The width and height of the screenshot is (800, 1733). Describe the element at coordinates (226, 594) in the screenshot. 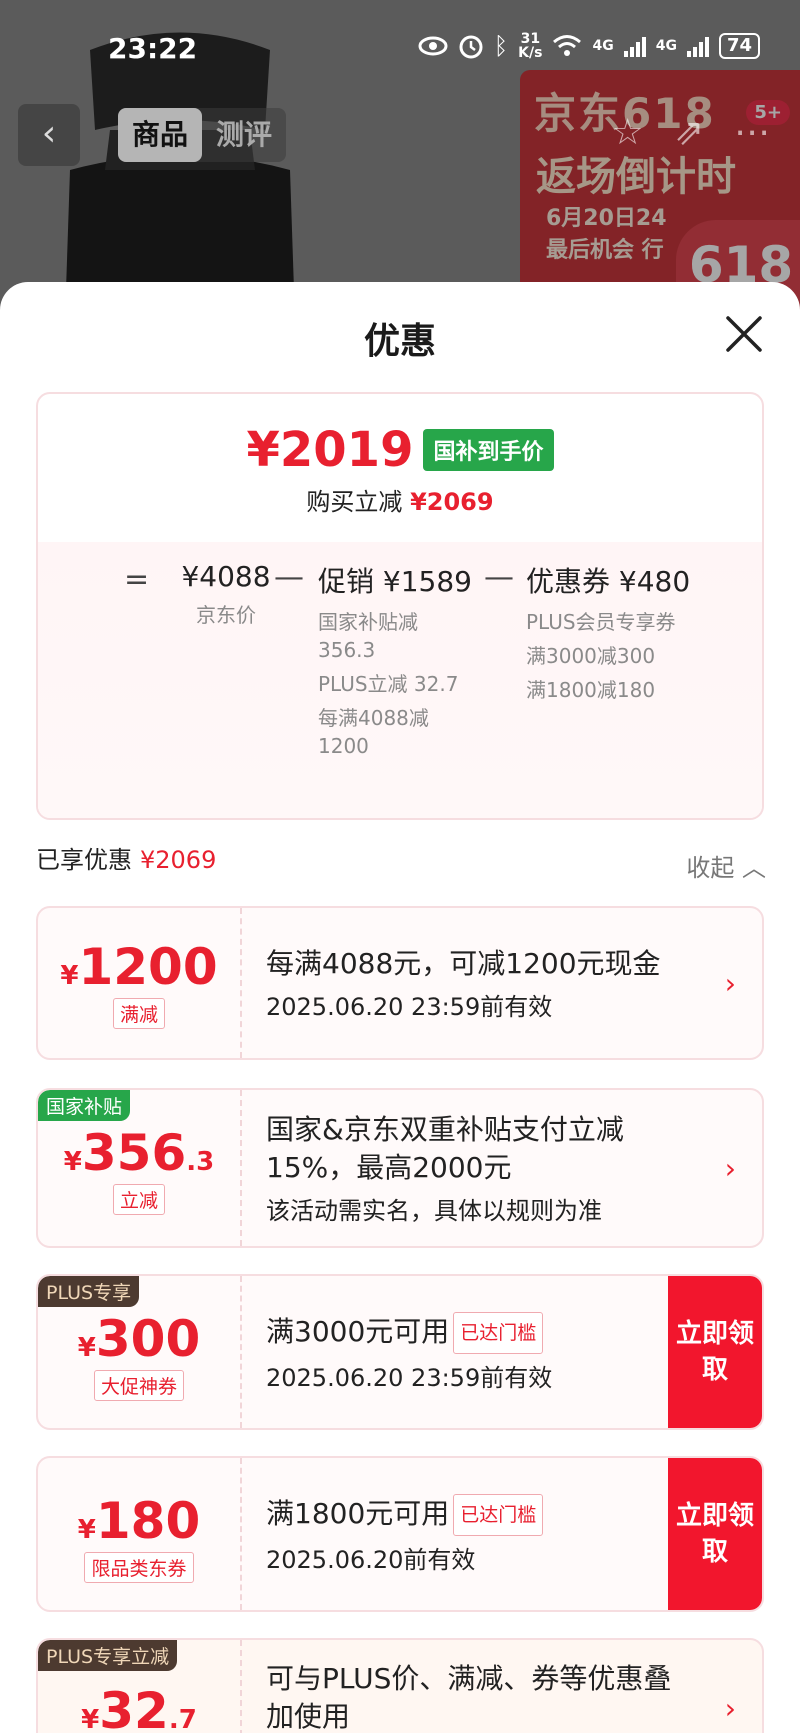

I see `base-price-column: ¥4088 京东价` at that location.